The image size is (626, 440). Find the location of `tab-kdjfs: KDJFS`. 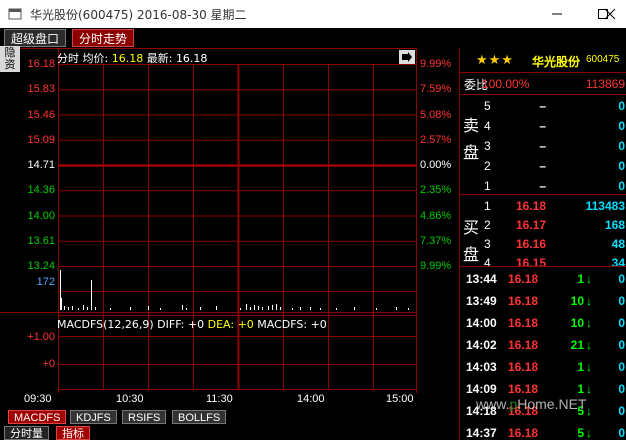

tab-kdjfs: KDJFS is located at coordinates (93, 417).